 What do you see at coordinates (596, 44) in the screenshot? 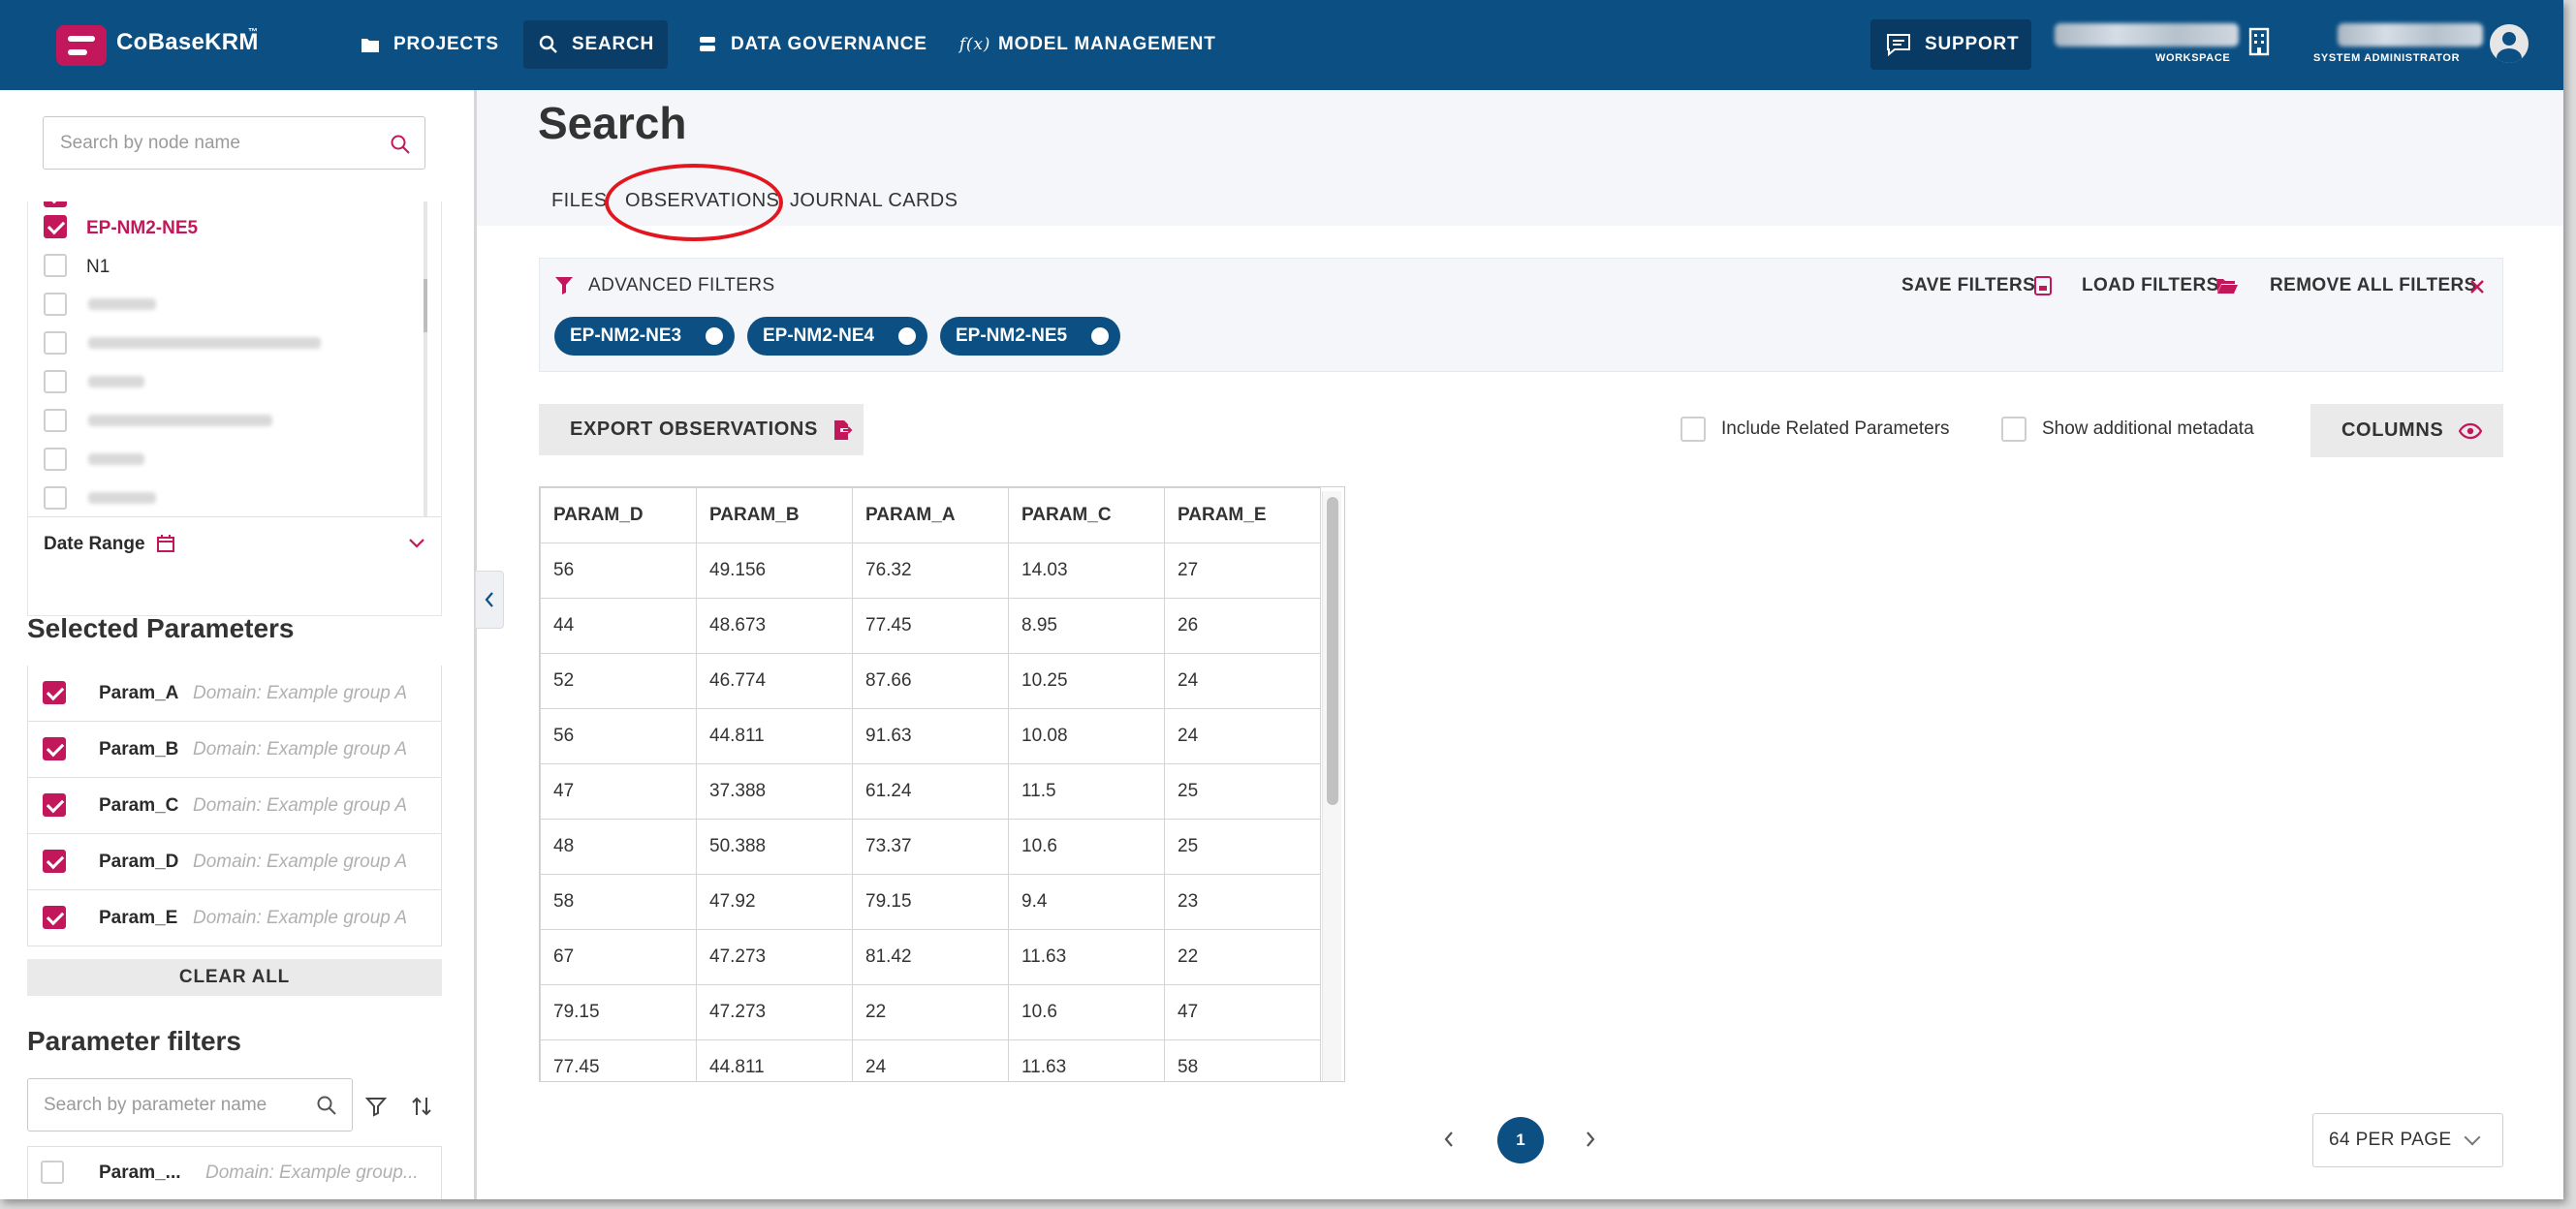
I see `nav-search: SEARCH` at bounding box center [596, 44].